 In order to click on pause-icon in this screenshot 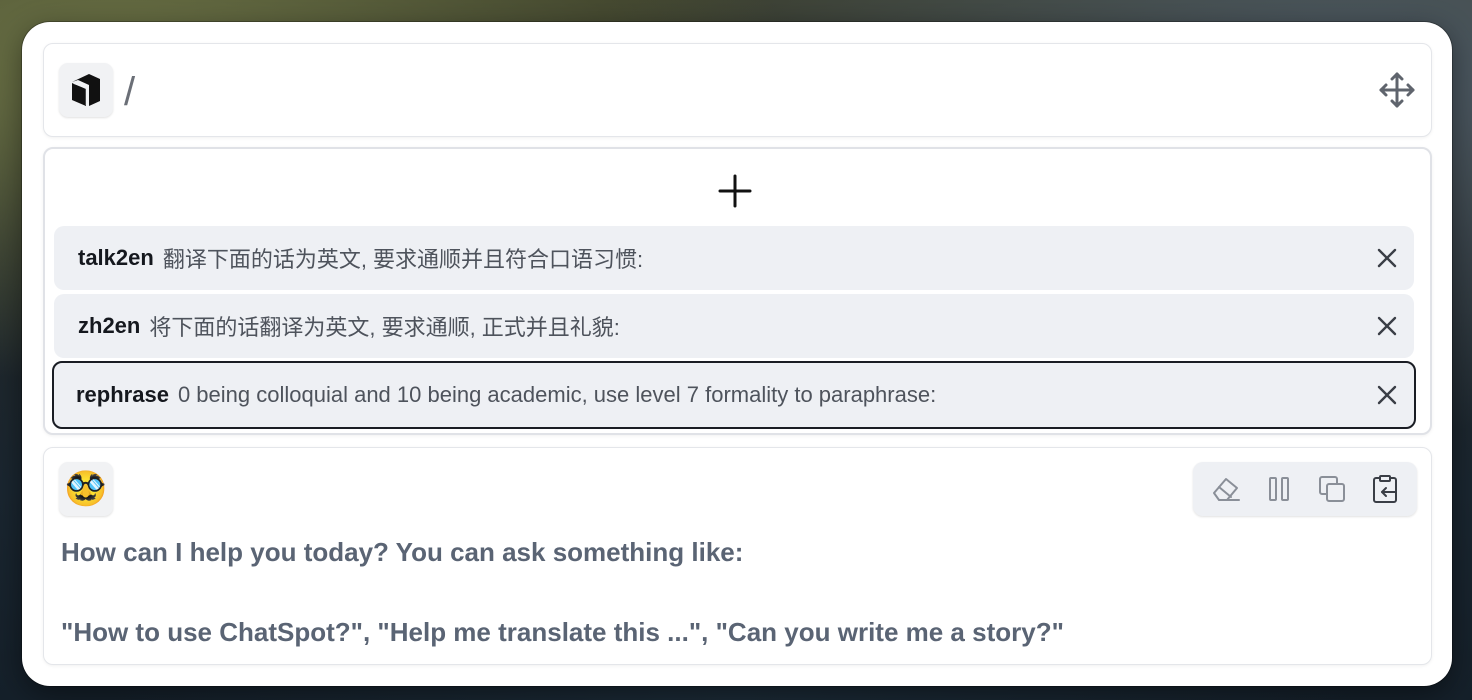, I will do `click(1278, 489)`.